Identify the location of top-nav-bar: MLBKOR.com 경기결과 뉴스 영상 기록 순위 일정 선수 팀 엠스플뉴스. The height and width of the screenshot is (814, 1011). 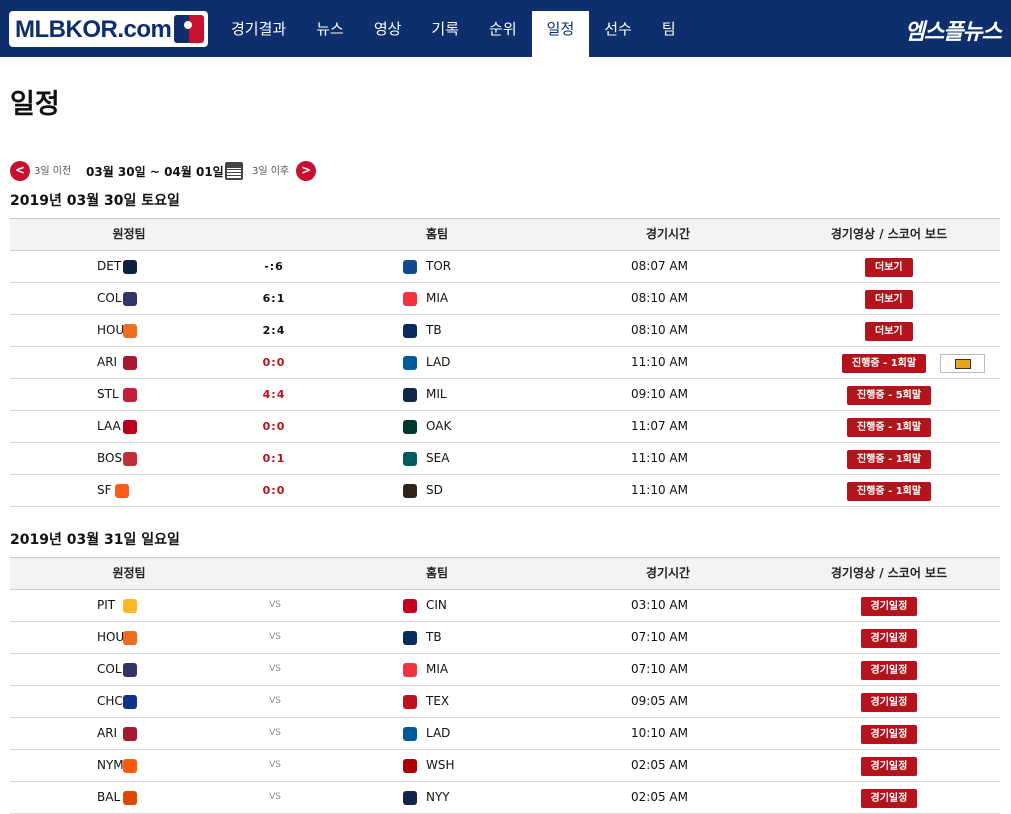
(505, 28).